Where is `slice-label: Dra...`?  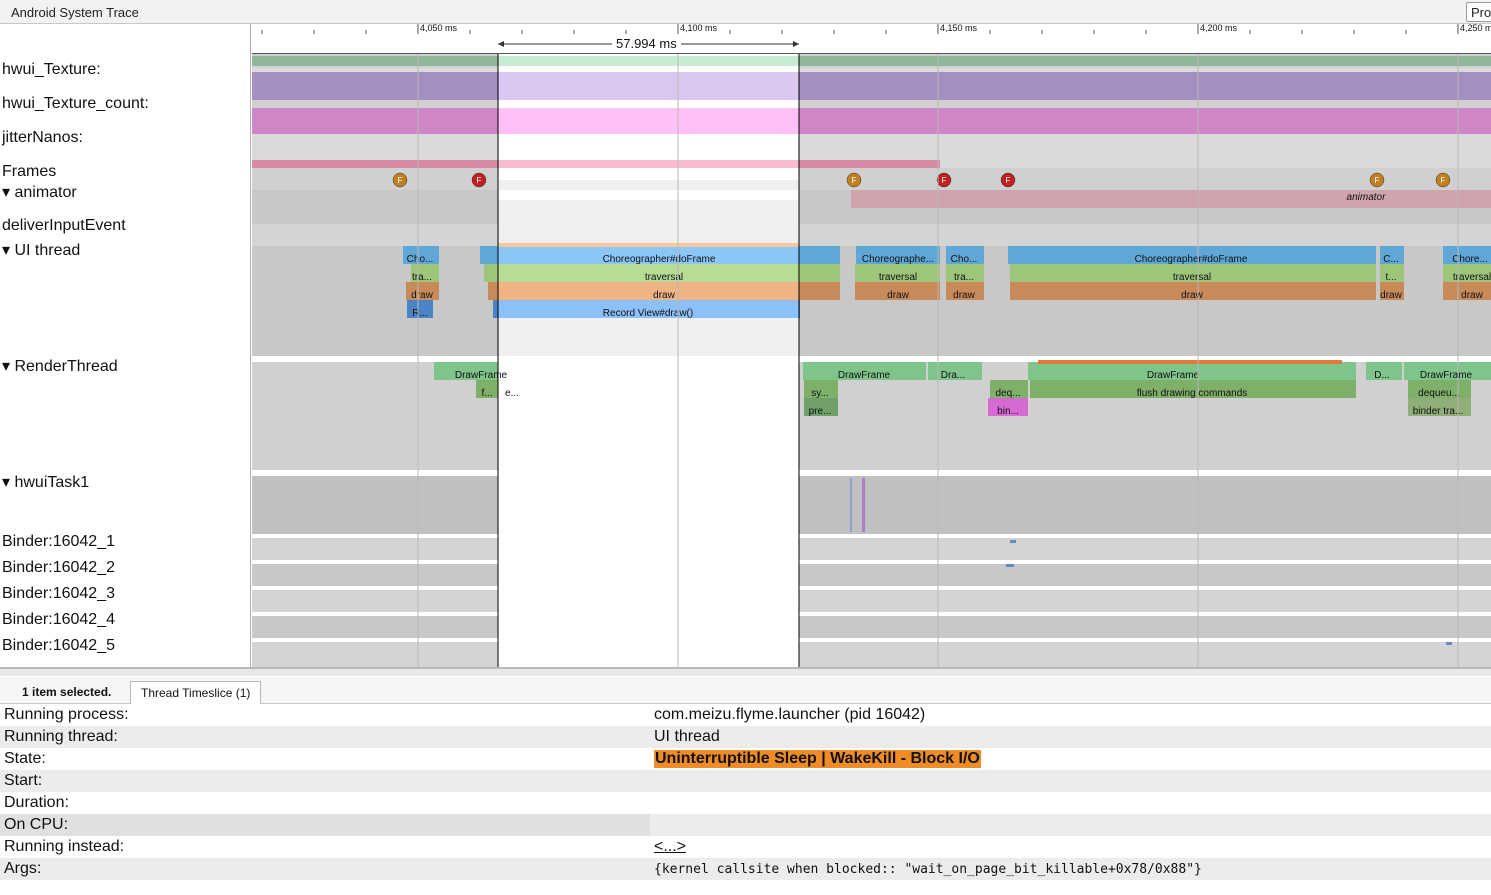
slice-label: Dra... is located at coordinates (953, 375).